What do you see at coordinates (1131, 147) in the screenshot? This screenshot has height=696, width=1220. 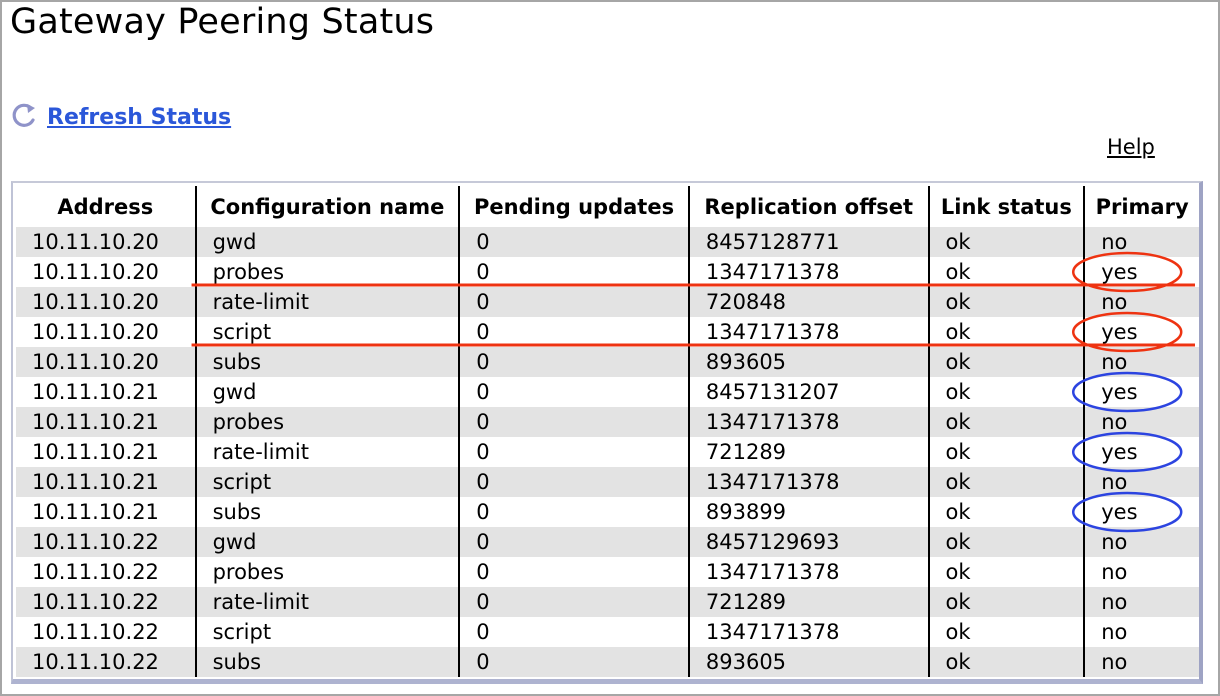 I see `help-link: Help` at bounding box center [1131, 147].